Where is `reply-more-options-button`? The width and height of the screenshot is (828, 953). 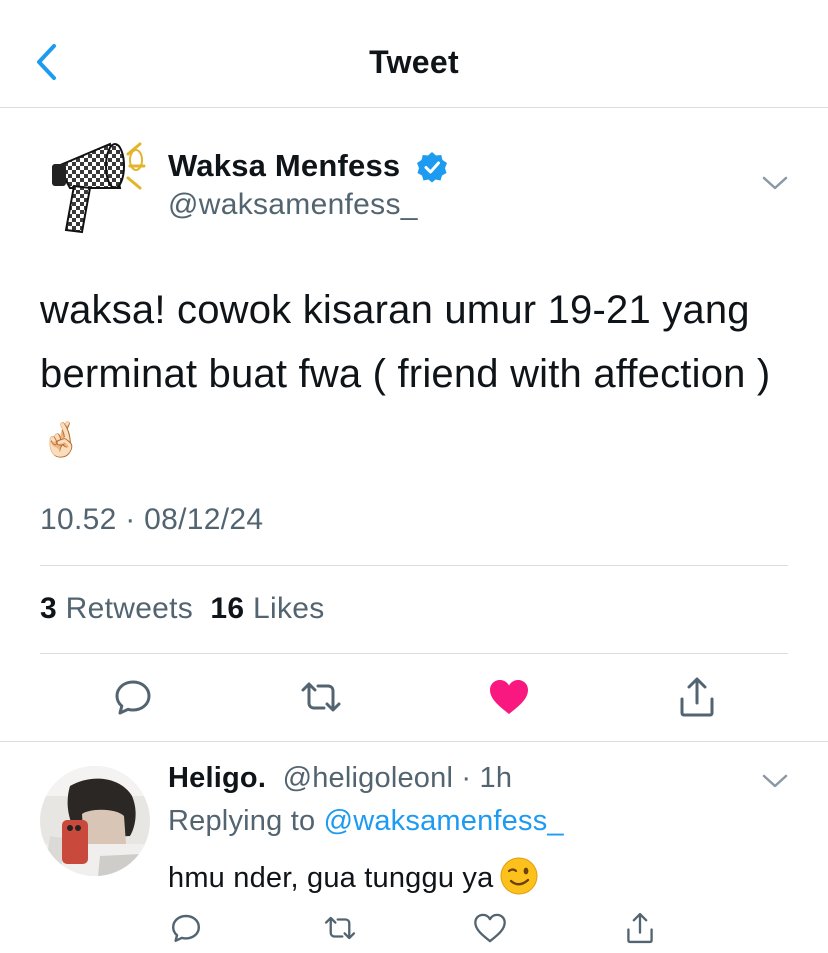
reply-more-options-button is located at coordinates (775, 781).